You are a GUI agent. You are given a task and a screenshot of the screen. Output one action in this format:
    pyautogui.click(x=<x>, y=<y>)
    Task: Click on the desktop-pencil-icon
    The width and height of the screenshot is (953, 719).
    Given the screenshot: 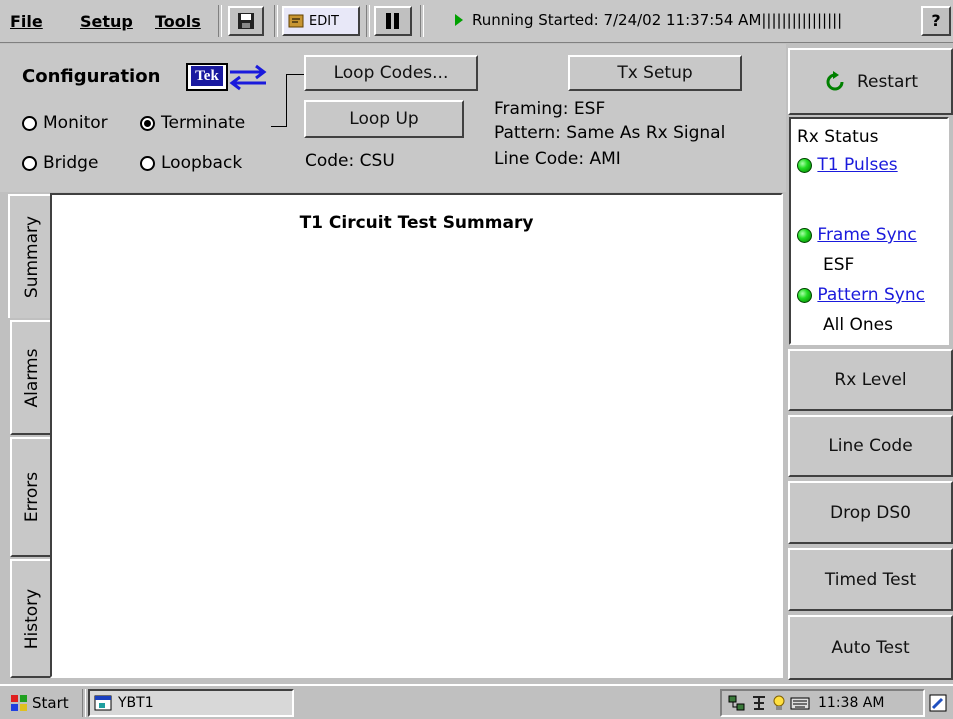 What is the action you would take?
    pyautogui.click(x=938, y=703)
    